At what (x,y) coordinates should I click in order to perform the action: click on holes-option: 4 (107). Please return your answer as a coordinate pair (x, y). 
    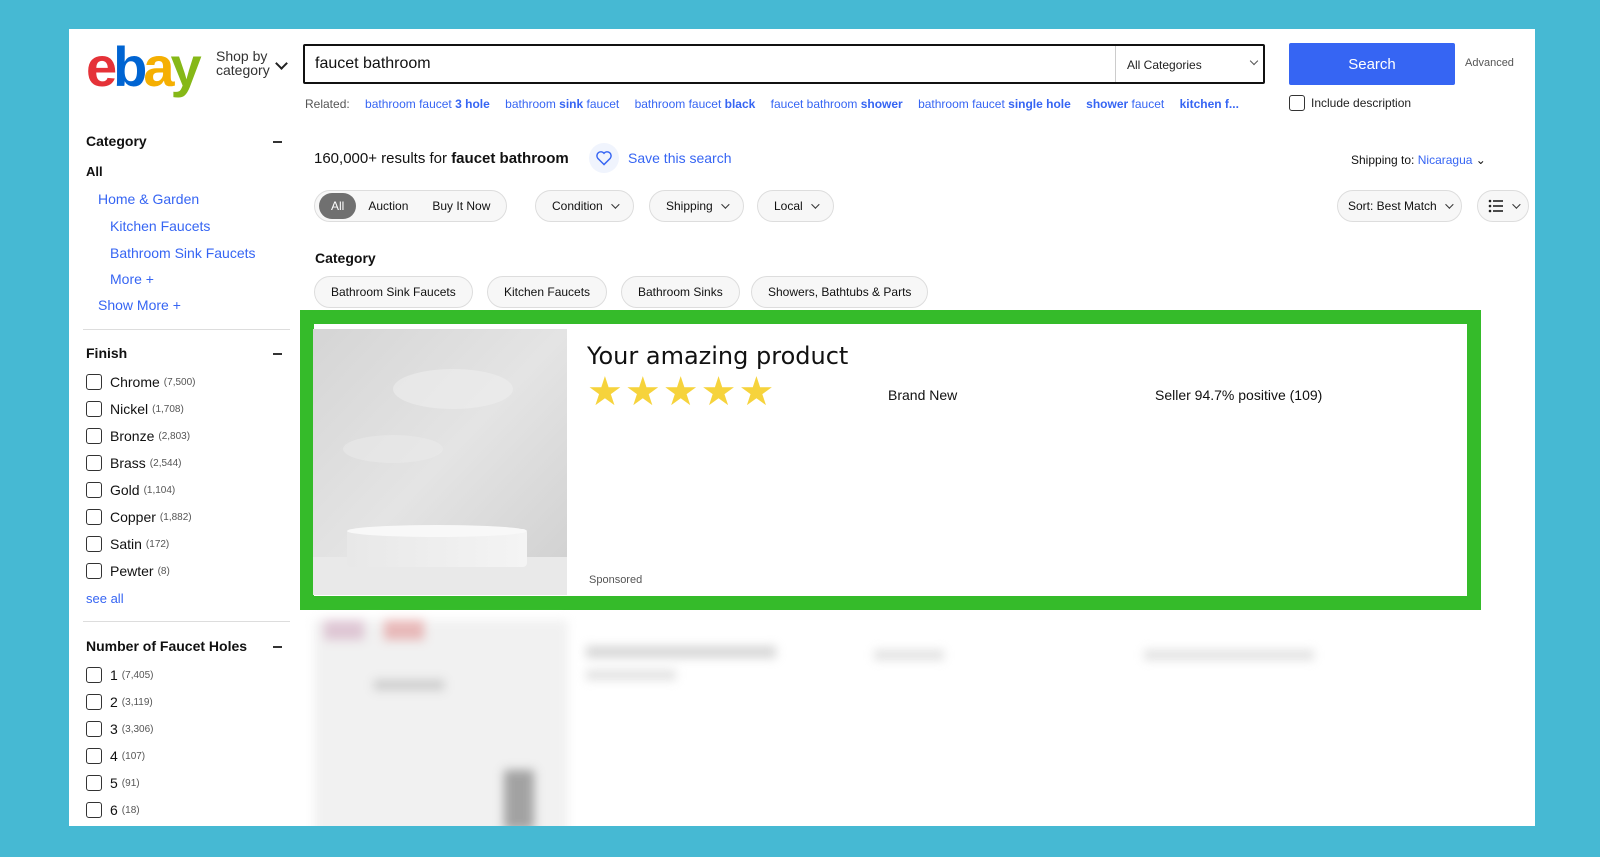
    Looking at the image, I should click on (115, 756).